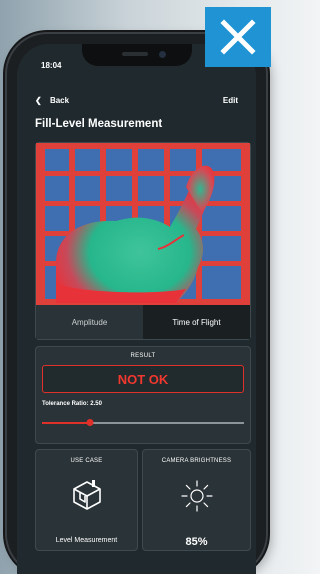 This screenshot has width=320, height=574. What do you see at coordinates (51, 65) in the screenshot?
I see `status-time: 18:04` at bounding box center [51, 65].